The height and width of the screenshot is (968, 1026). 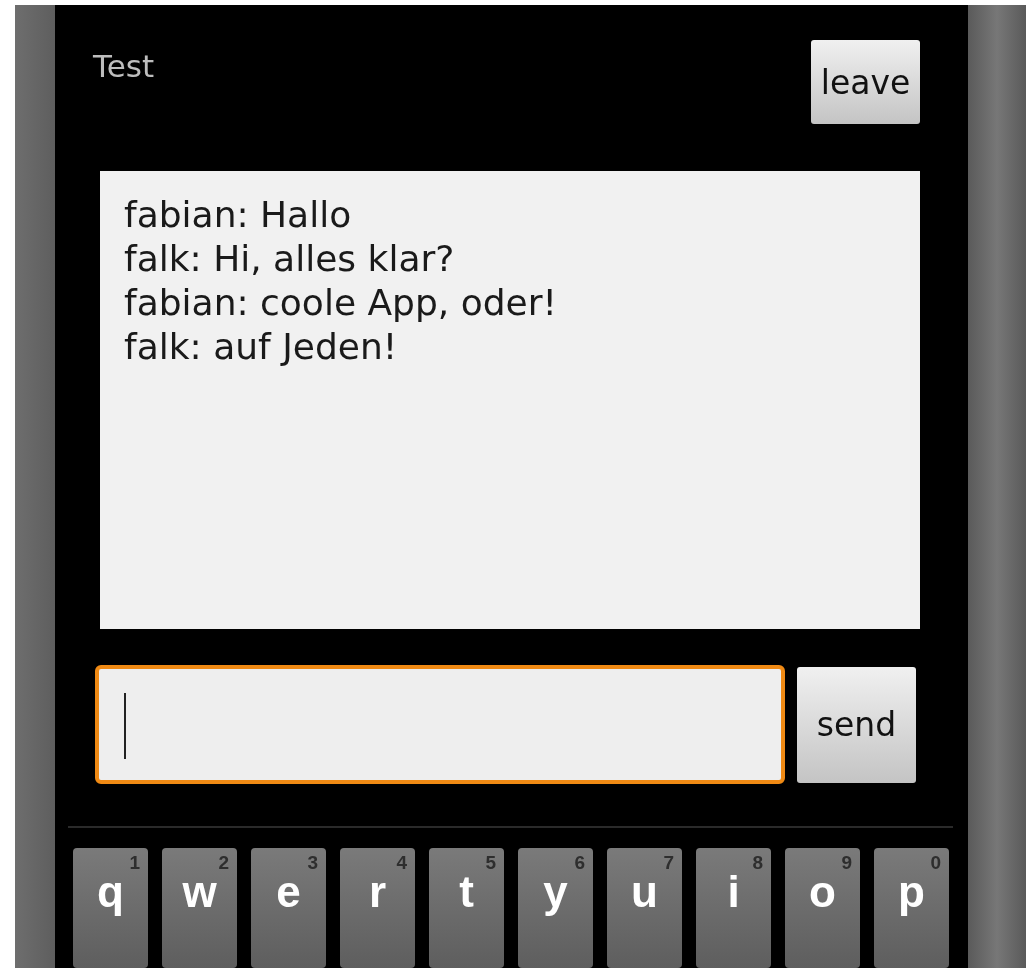 What do you see at coordinates (377, 894) in the screenshot?
I see `key-letter: r` at bounding box center [377, 894].